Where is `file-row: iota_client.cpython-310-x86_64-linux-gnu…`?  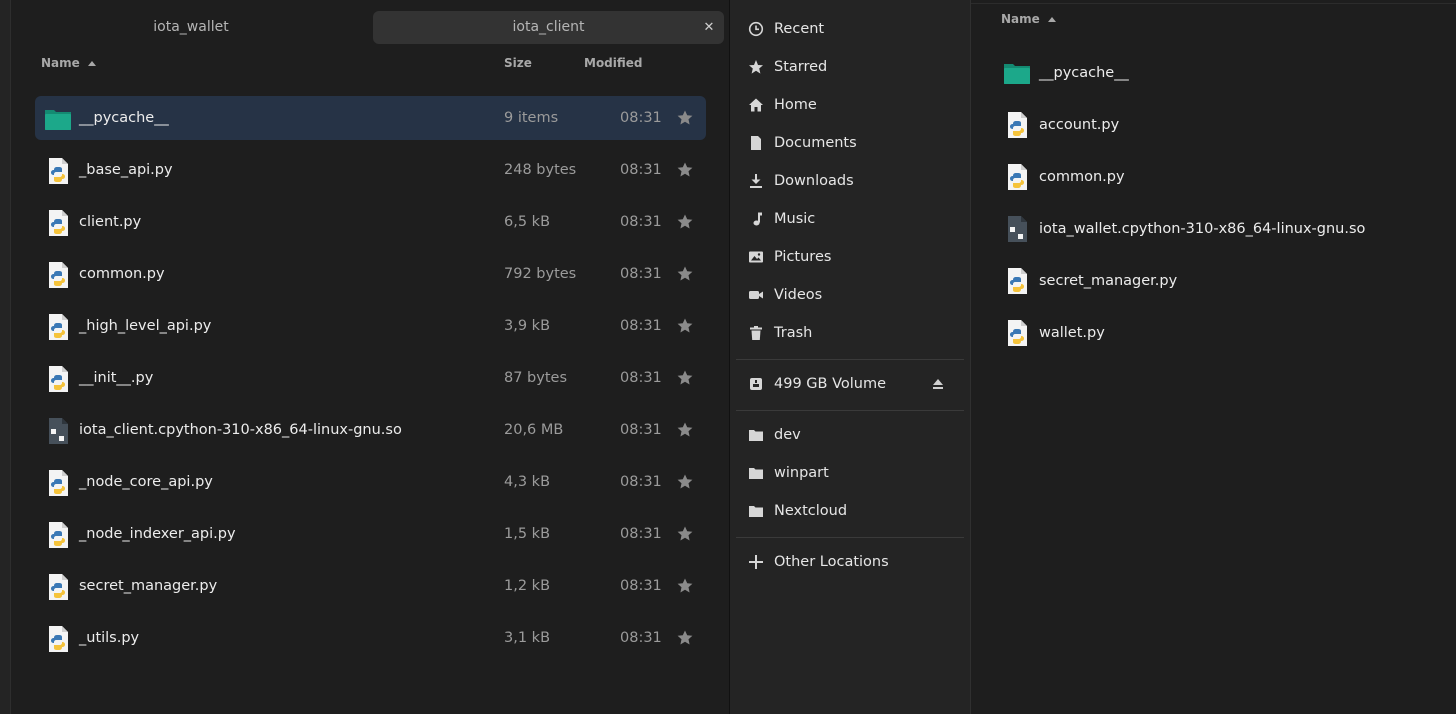
file-row: iota_client.cpython-310-x86_64-linux-gnu… is located at coordinates (370, 430).